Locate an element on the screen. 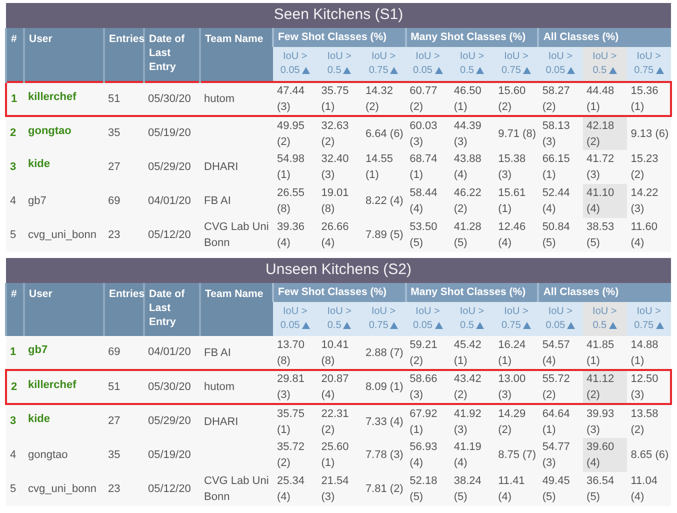 The height and width of the screenshot is (513, 677). table-cell: 39.93 (3) is located at coordinates (604, 421).